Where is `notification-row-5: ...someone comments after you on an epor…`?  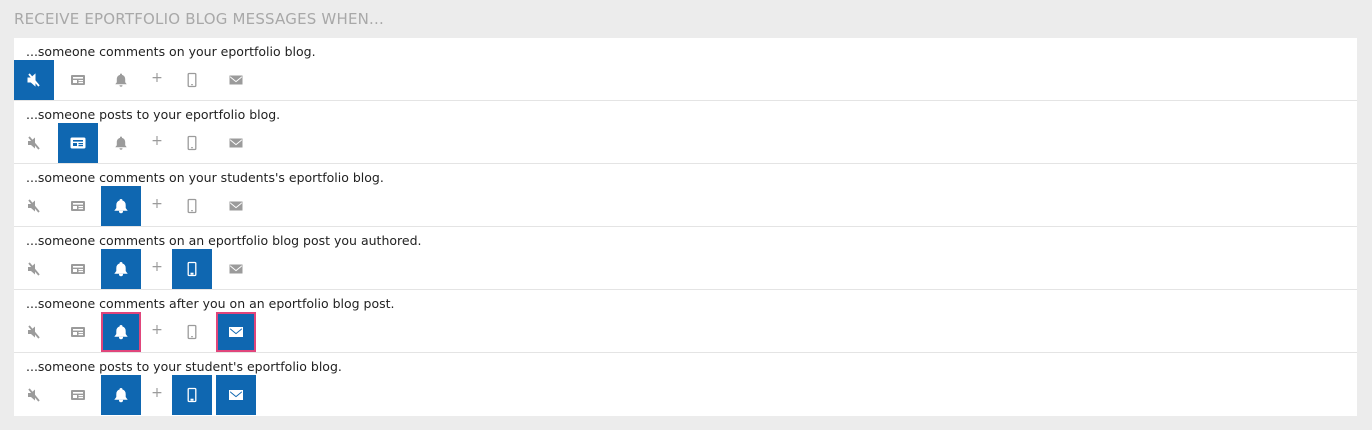 notification-row-5: ...someone comments after you on an epor… is located at coordinates (685, 321).